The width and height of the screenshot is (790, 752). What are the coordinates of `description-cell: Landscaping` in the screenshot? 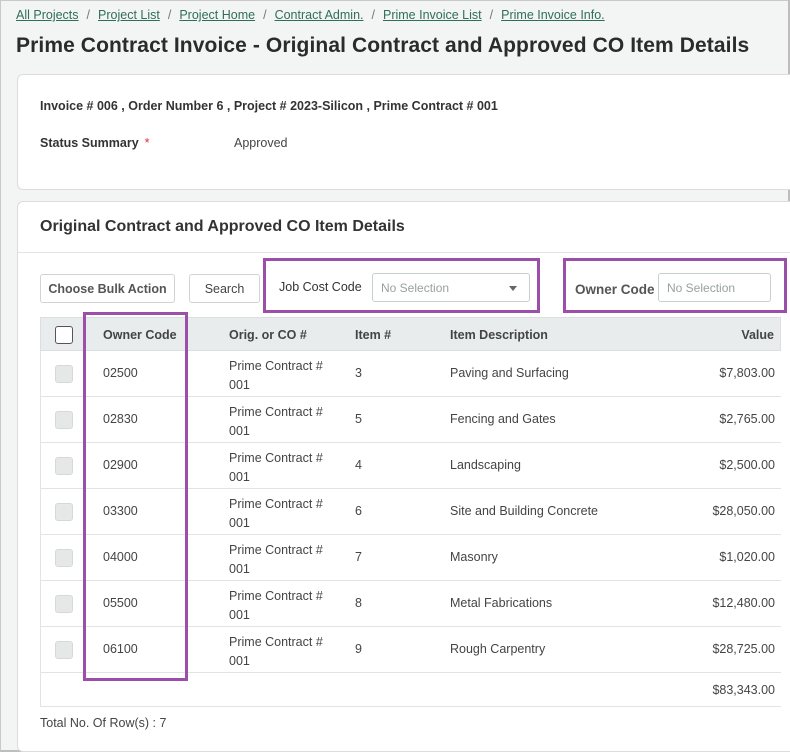 It's located at (485, 465).